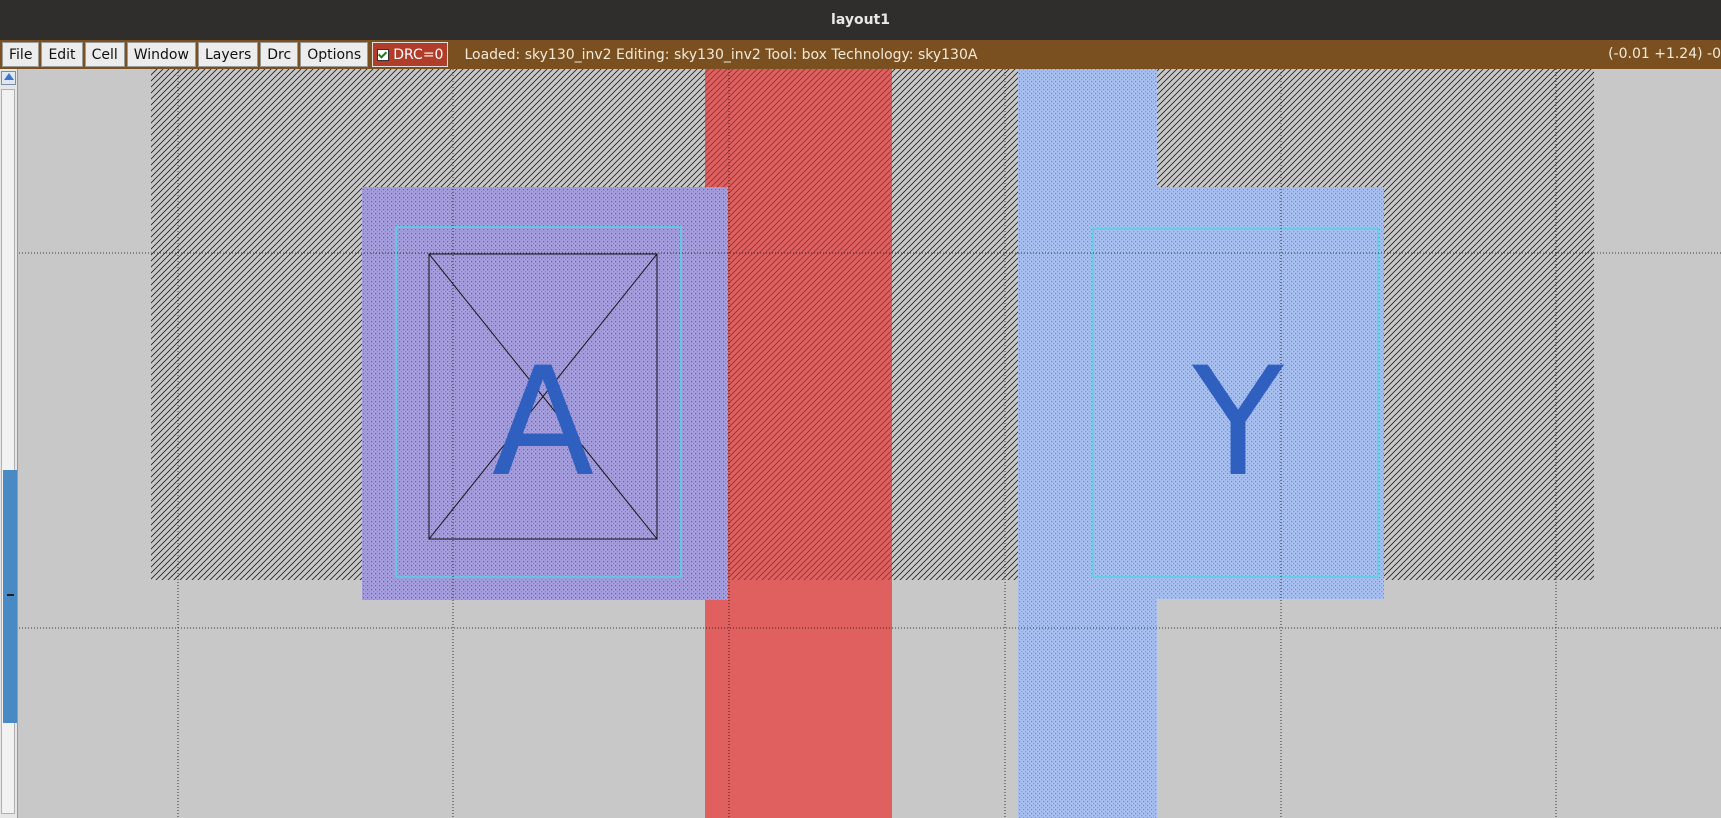 The width and height of the screenshot is (1721, 818). I want to click on menu-cell: Cell, so click(104, 54).